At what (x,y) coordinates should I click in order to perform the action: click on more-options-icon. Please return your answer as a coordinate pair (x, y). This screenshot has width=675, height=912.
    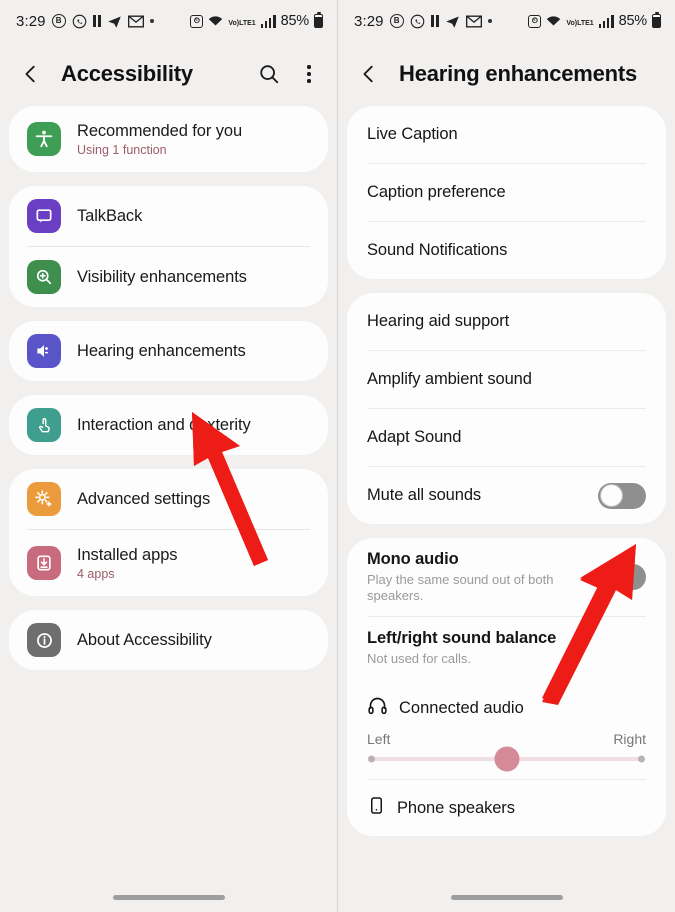
    Looking at the image, I should click on (309, 74).